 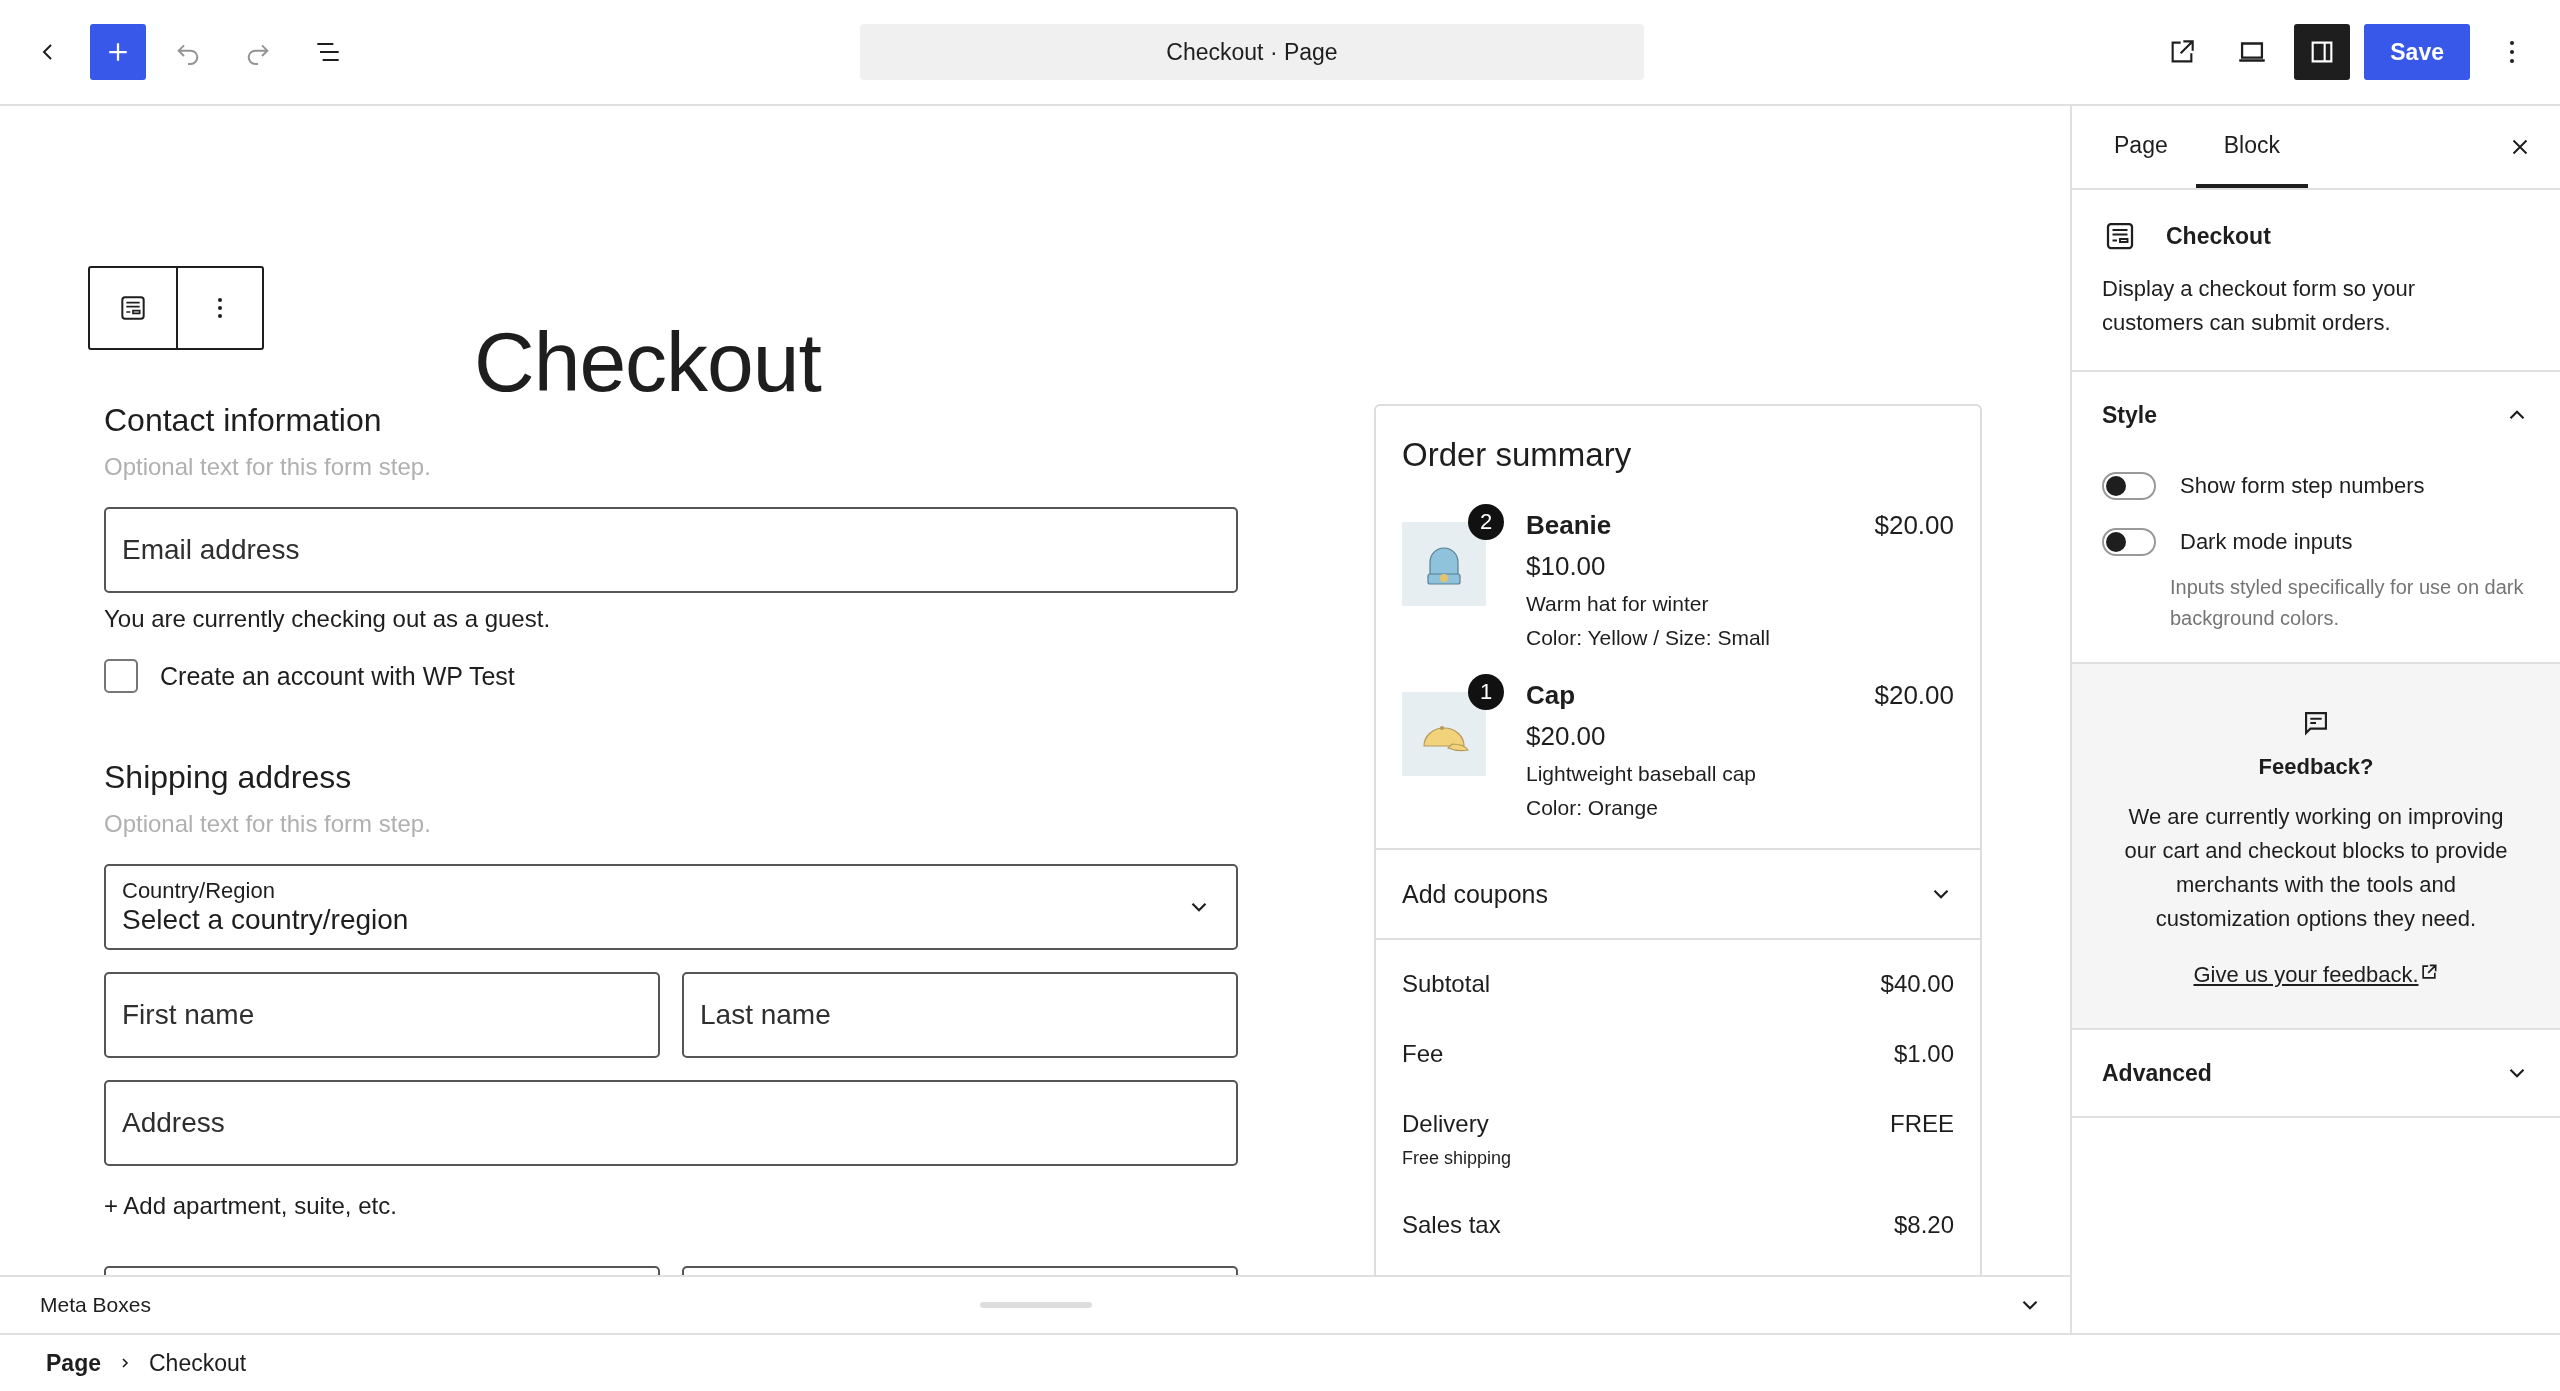 What do you see at coordinates (382, 1015) in the screenshot?
I see `first-name-field: First name` at bounding box center [382, 1015].